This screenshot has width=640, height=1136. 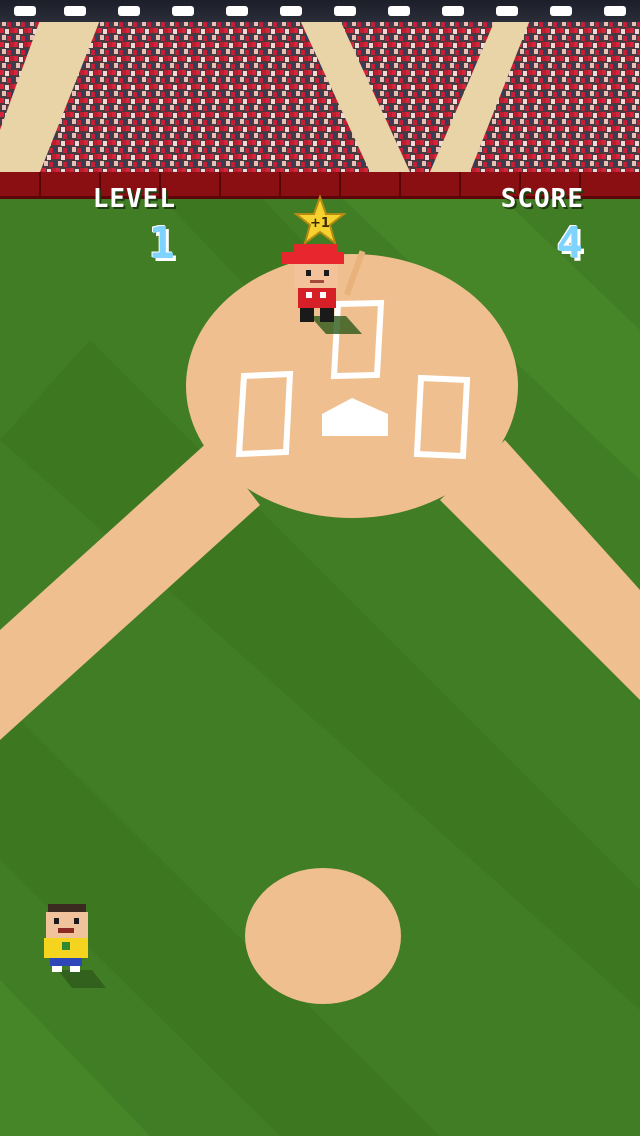 I want to click on score-label: SCORE, so click(x=542, y=199).